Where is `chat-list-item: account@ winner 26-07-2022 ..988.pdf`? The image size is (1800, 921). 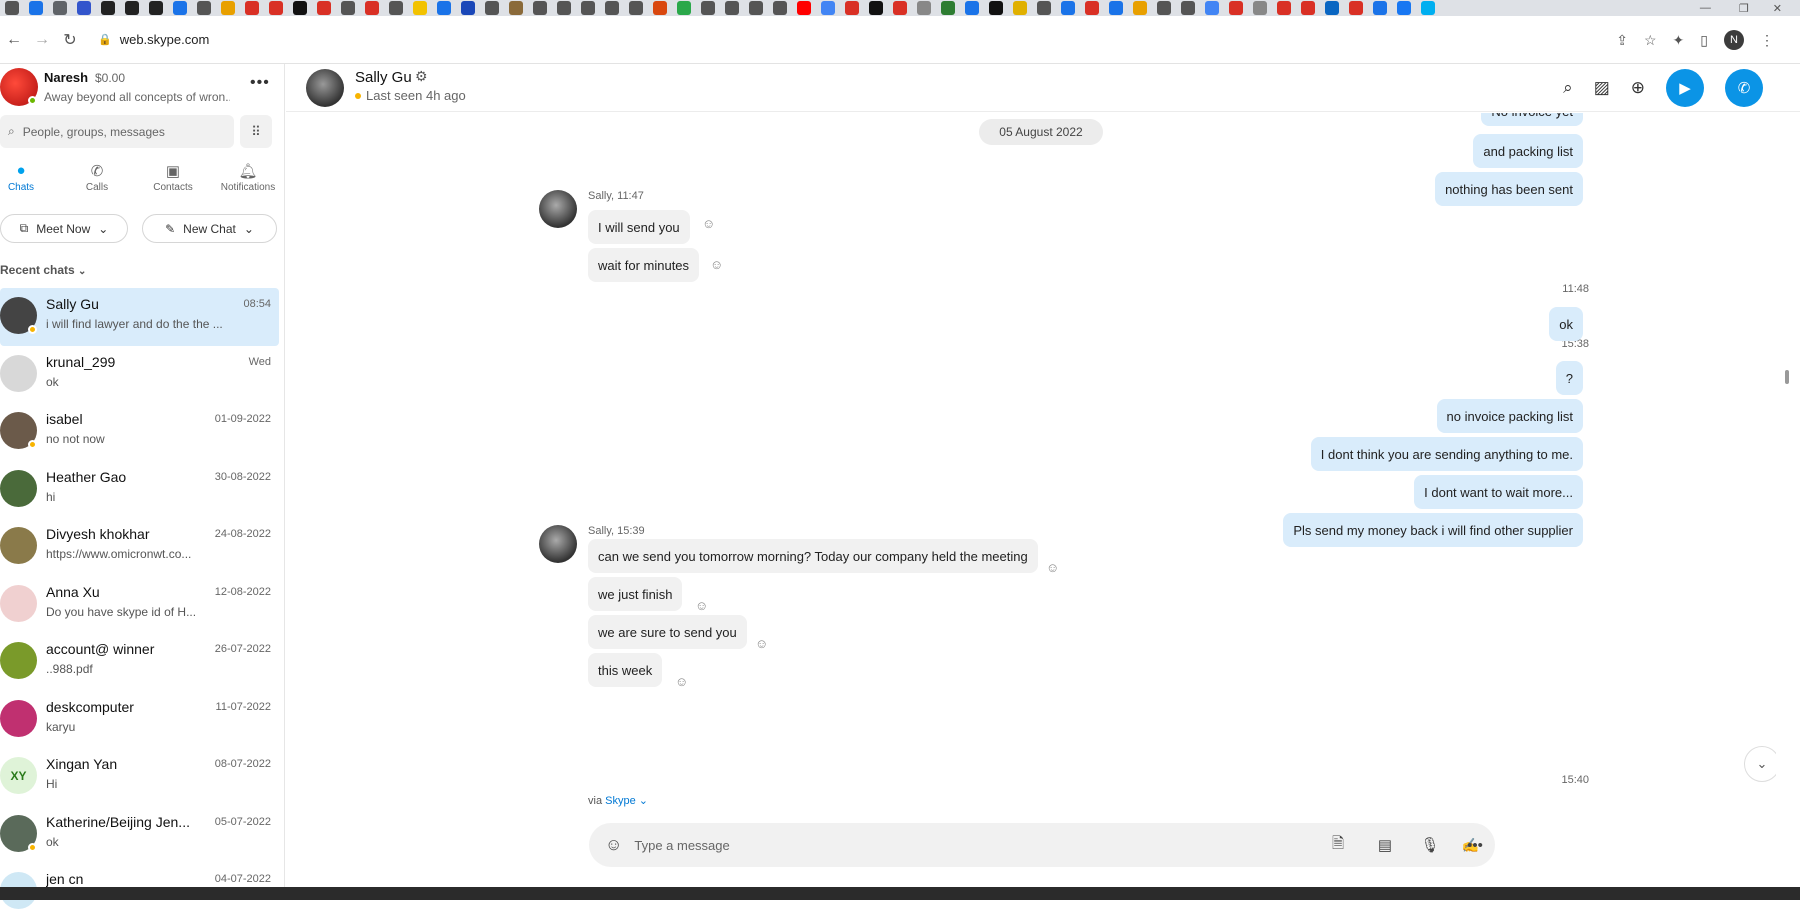 chat-list-item: account@ winner 26-07-2022 ..988.pdf is located at coordinates (139, 662).